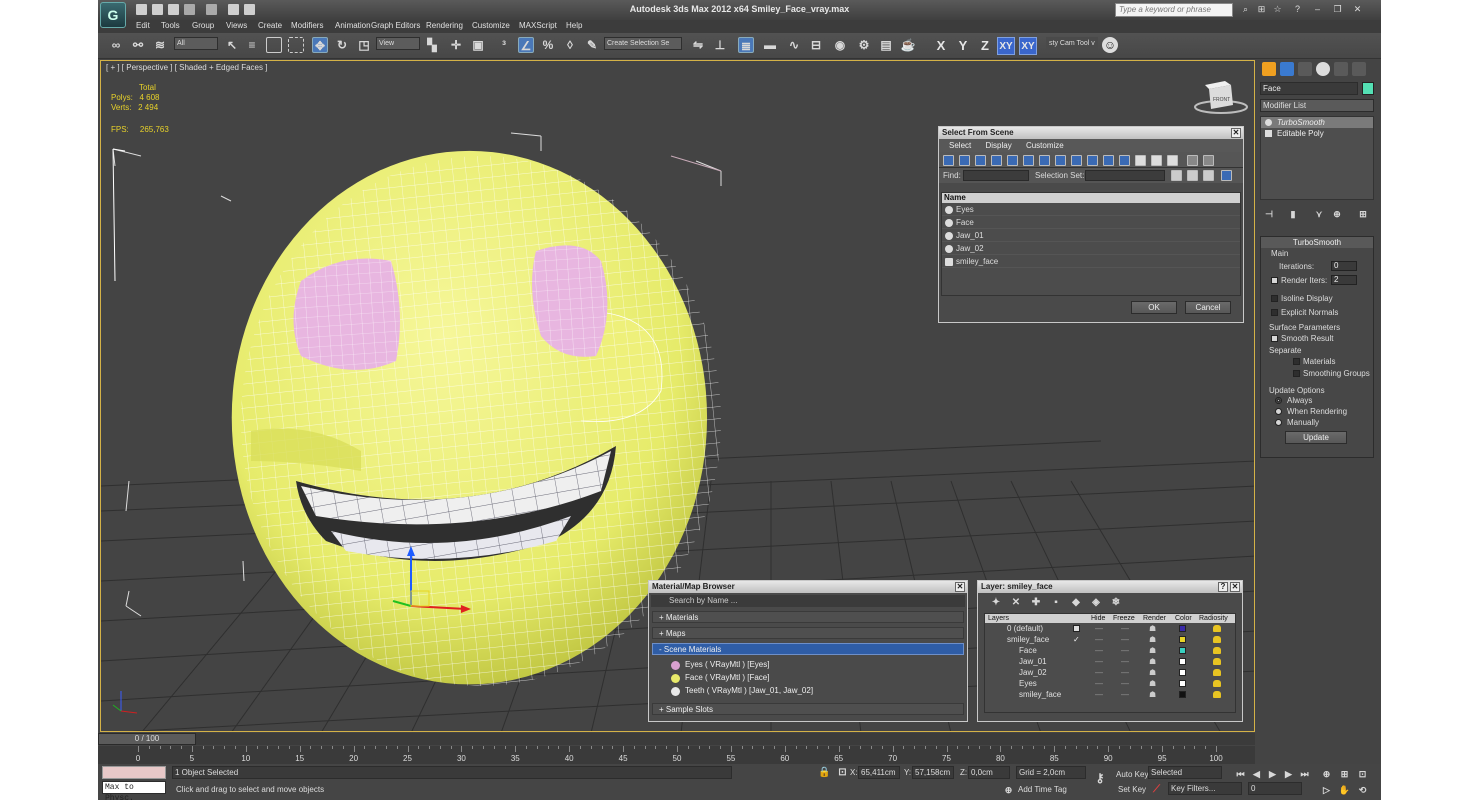 This screenshot has height=800, width=1480. Describe the element at coordinates (1110, 650) in the screenshot. I see `table-row: Face — — ☗` at that location.